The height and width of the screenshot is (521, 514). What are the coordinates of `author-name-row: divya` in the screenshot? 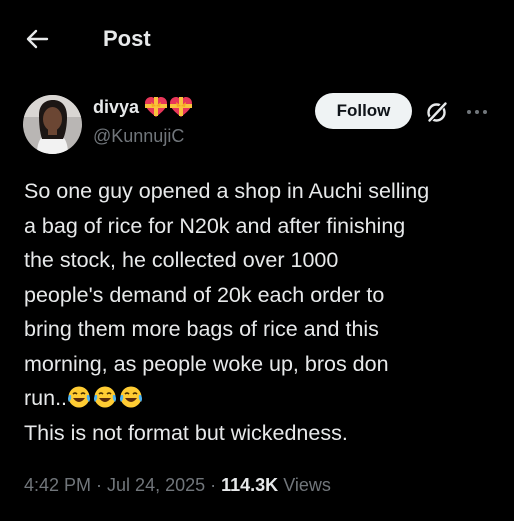 It's located at (143, 107).